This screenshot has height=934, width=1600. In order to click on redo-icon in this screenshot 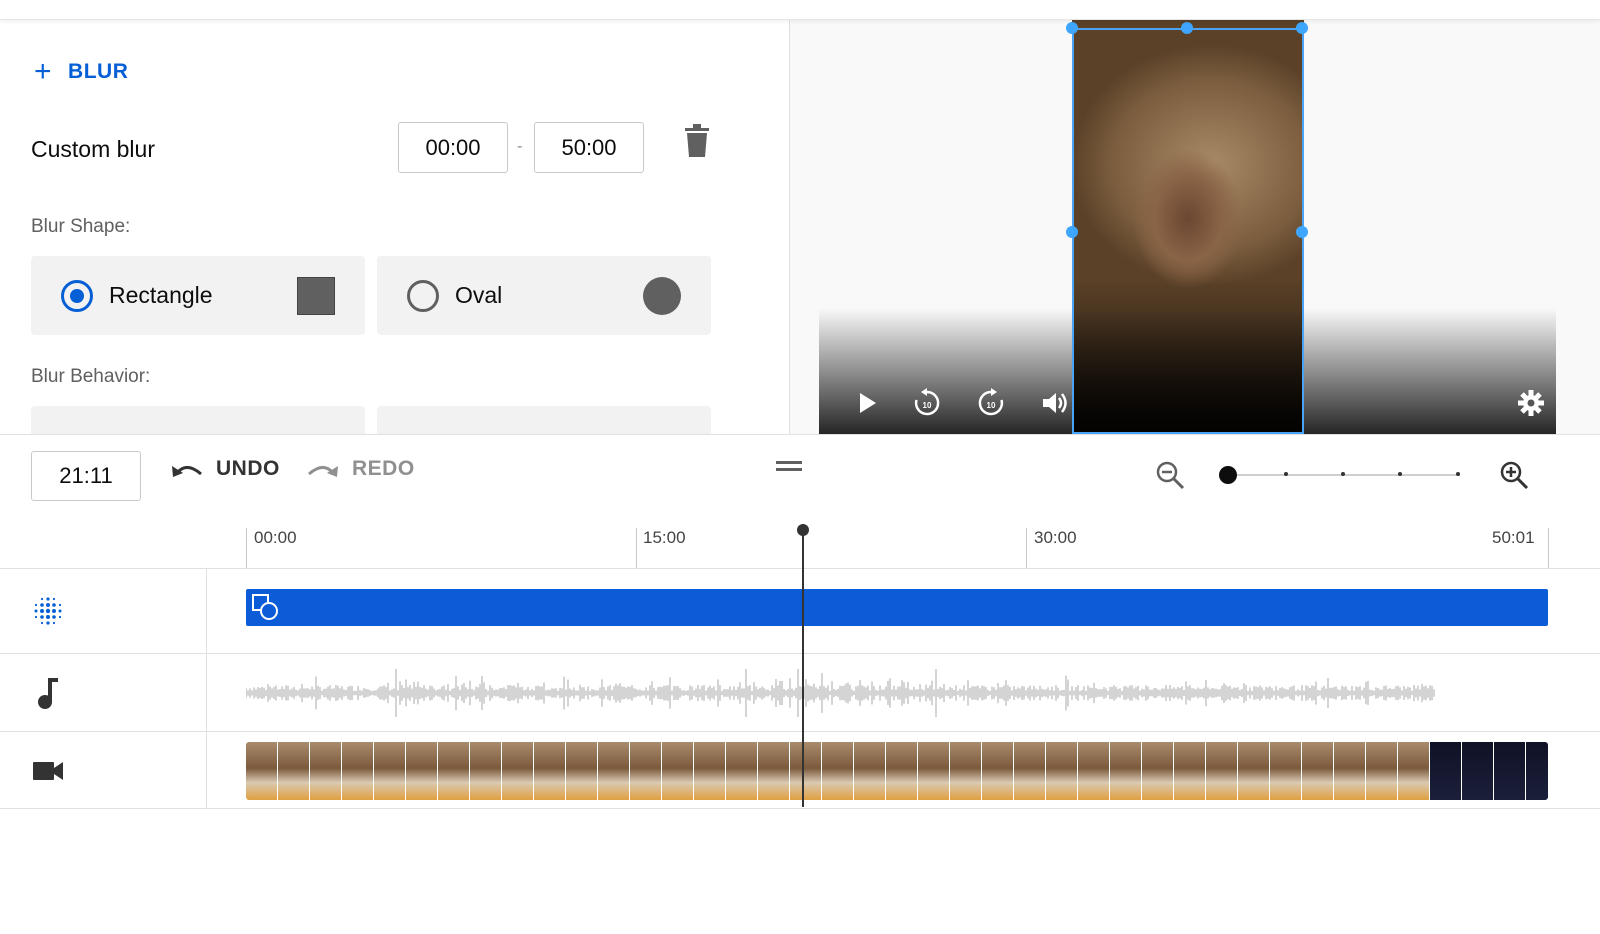, I will do `click(323, 471)`.